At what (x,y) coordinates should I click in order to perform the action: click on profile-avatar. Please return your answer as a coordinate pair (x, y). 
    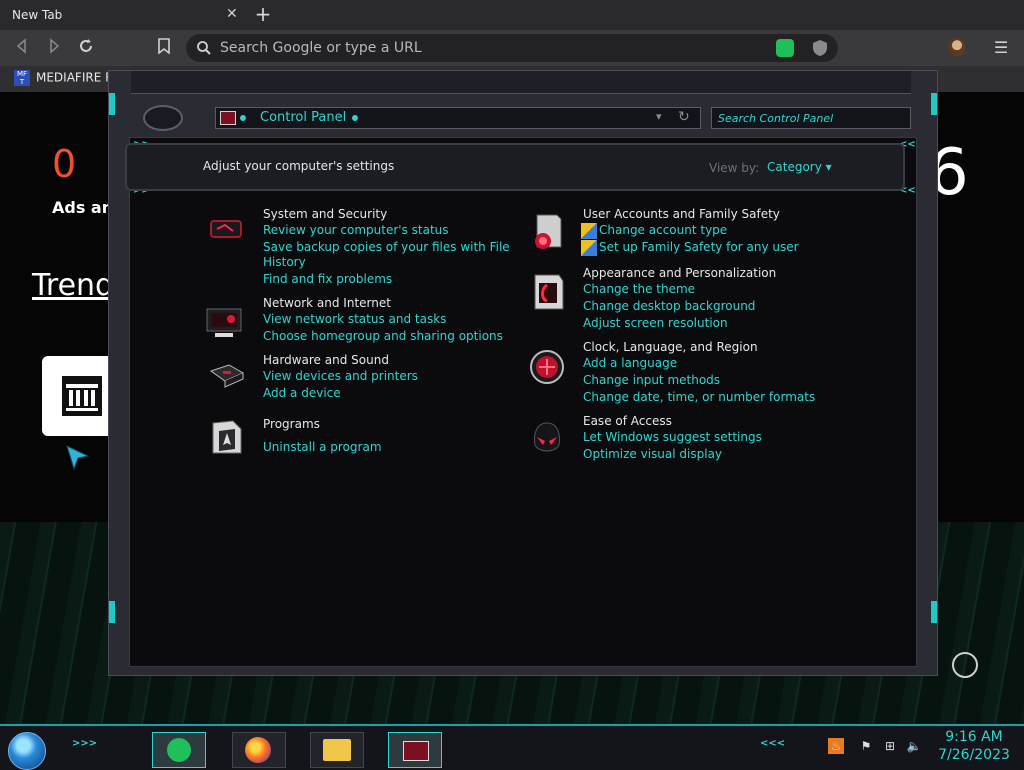
    Looking at the image, I should click on (957, 47).